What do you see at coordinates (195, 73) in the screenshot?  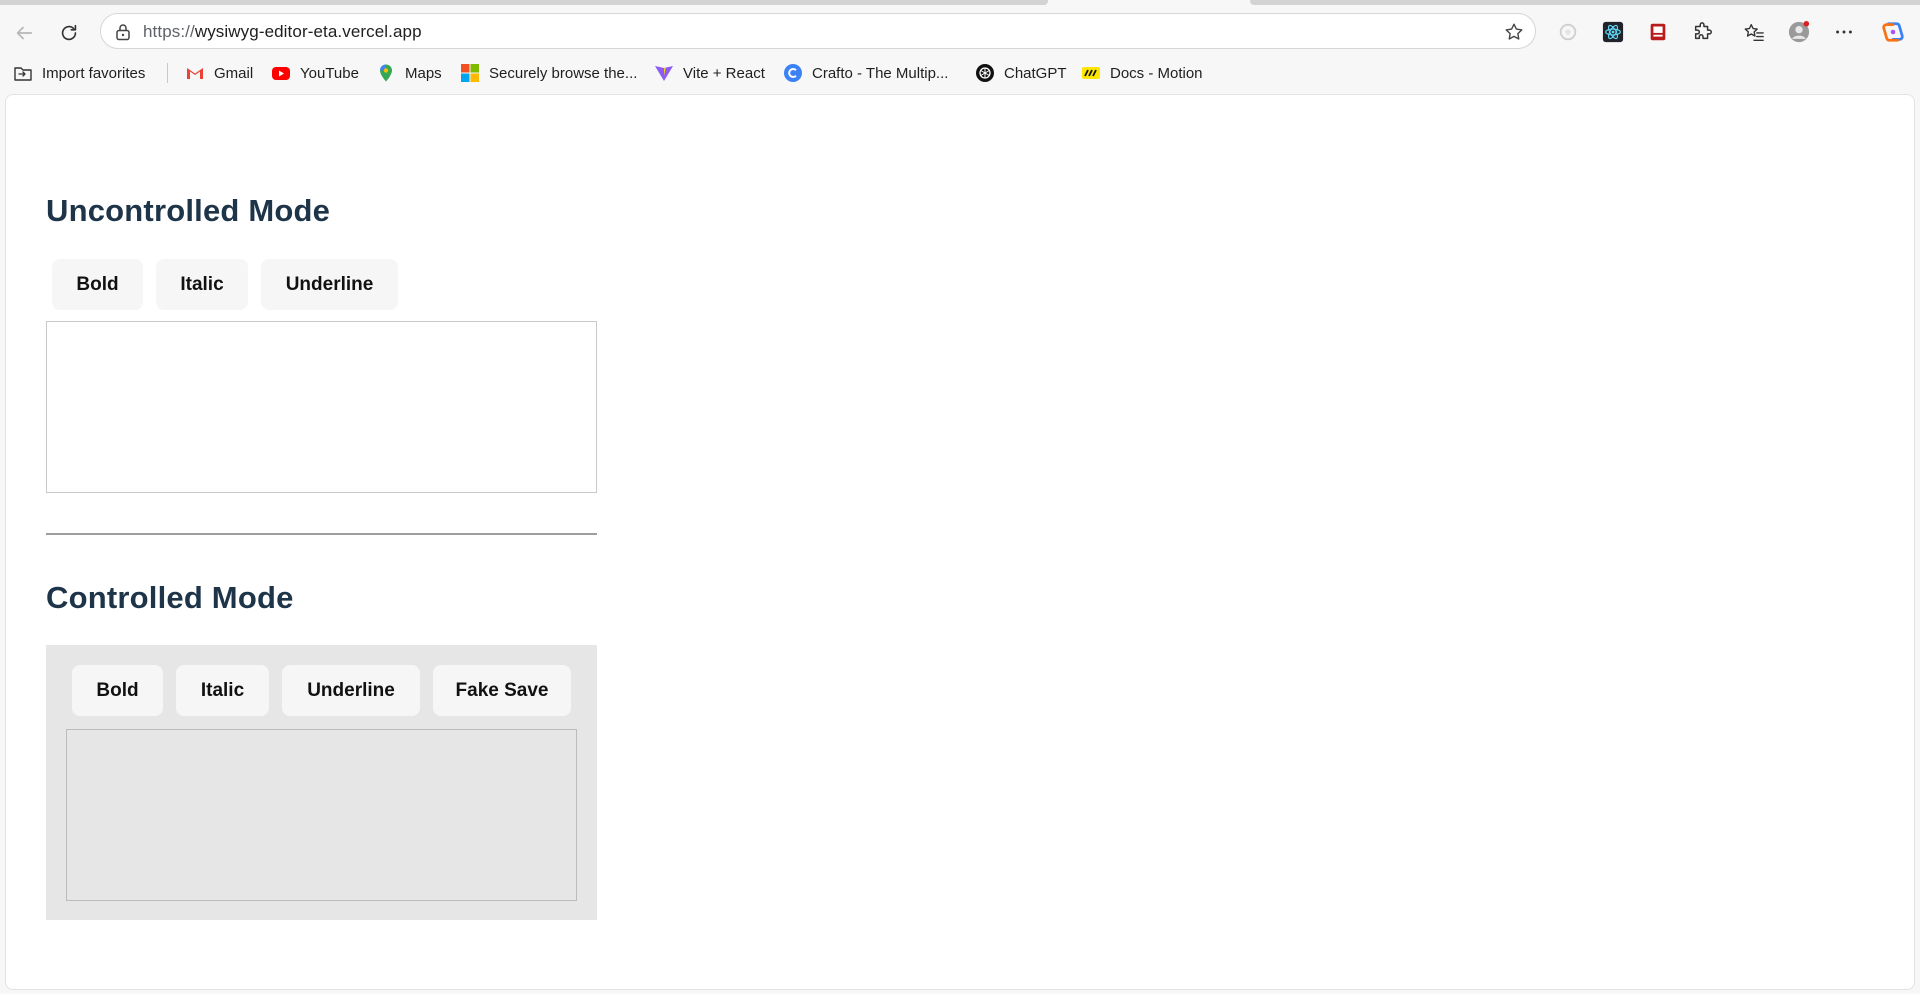 I see `gmail-icon` at bounding box center [195, 73].